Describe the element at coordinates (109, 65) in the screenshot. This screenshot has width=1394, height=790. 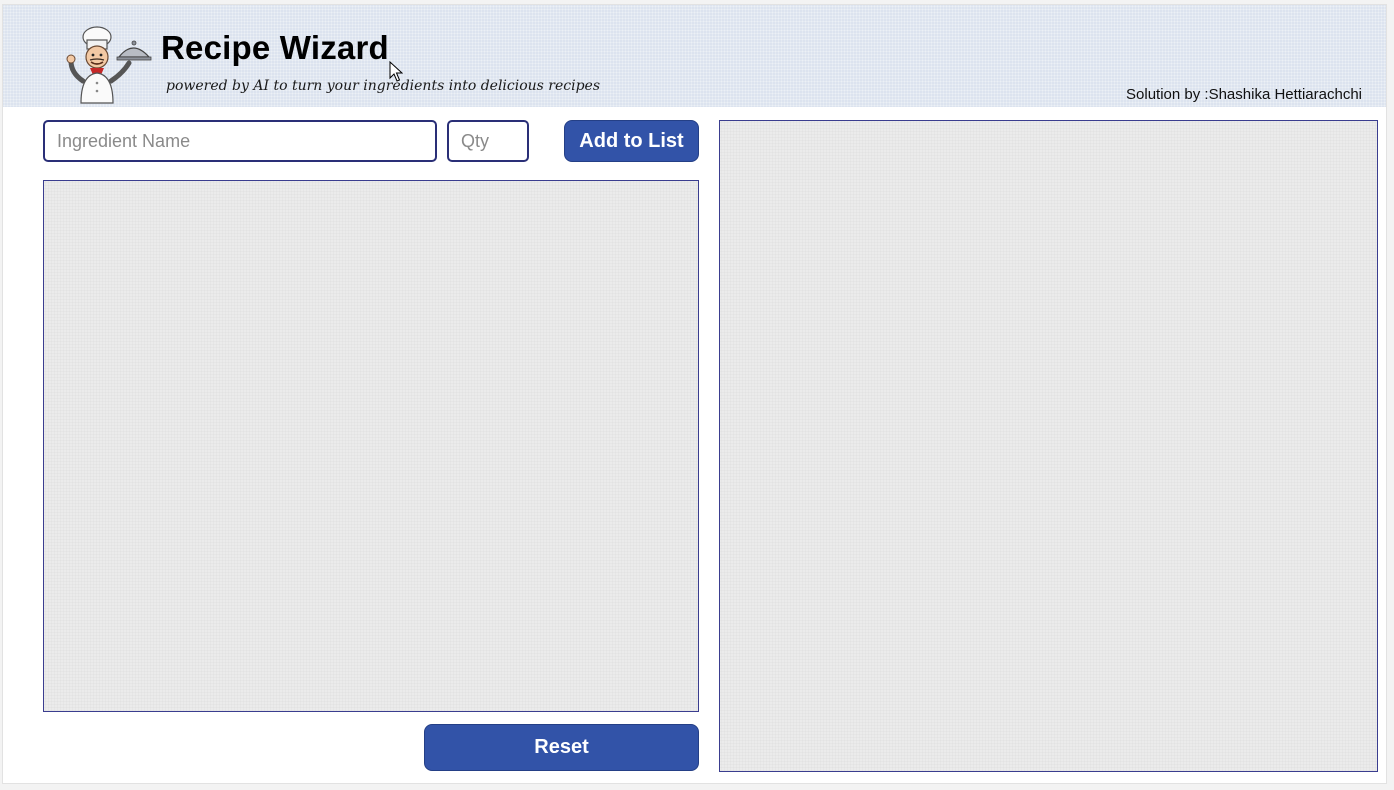
I see `chef-icon` at that location.